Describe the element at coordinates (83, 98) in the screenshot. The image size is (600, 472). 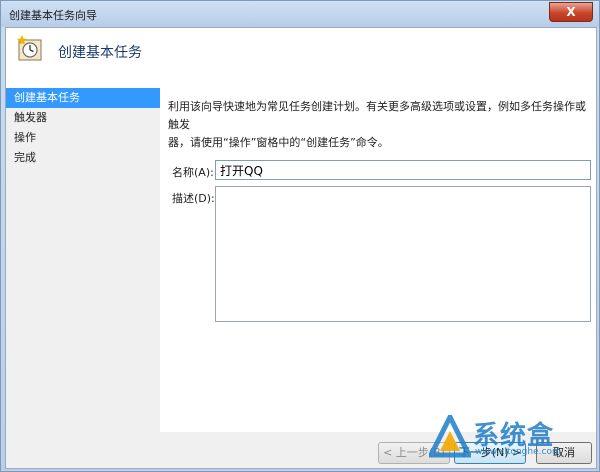
I see `step-create-basic-task: 创建基本任务` at that location.